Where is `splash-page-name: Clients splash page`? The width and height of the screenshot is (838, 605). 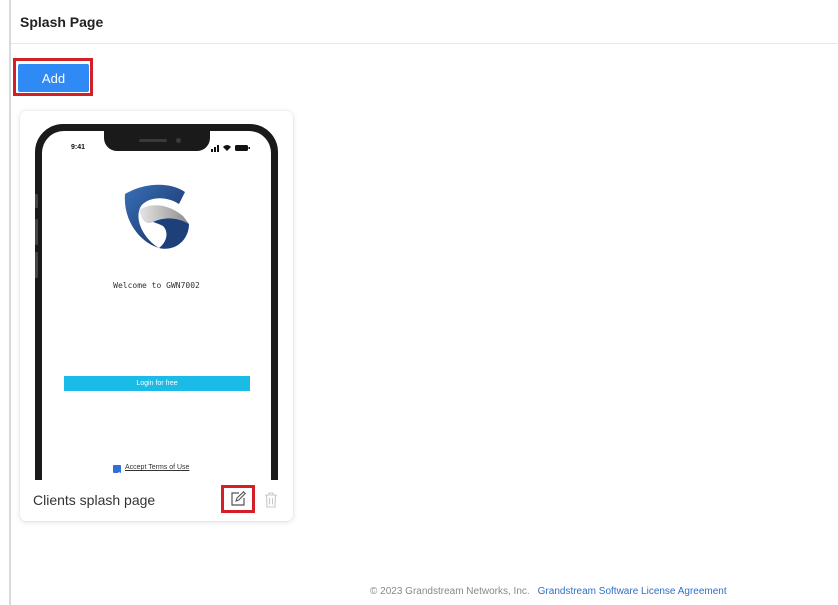 splash-page-name: Clients splash page is located at coordinates (94, 500).